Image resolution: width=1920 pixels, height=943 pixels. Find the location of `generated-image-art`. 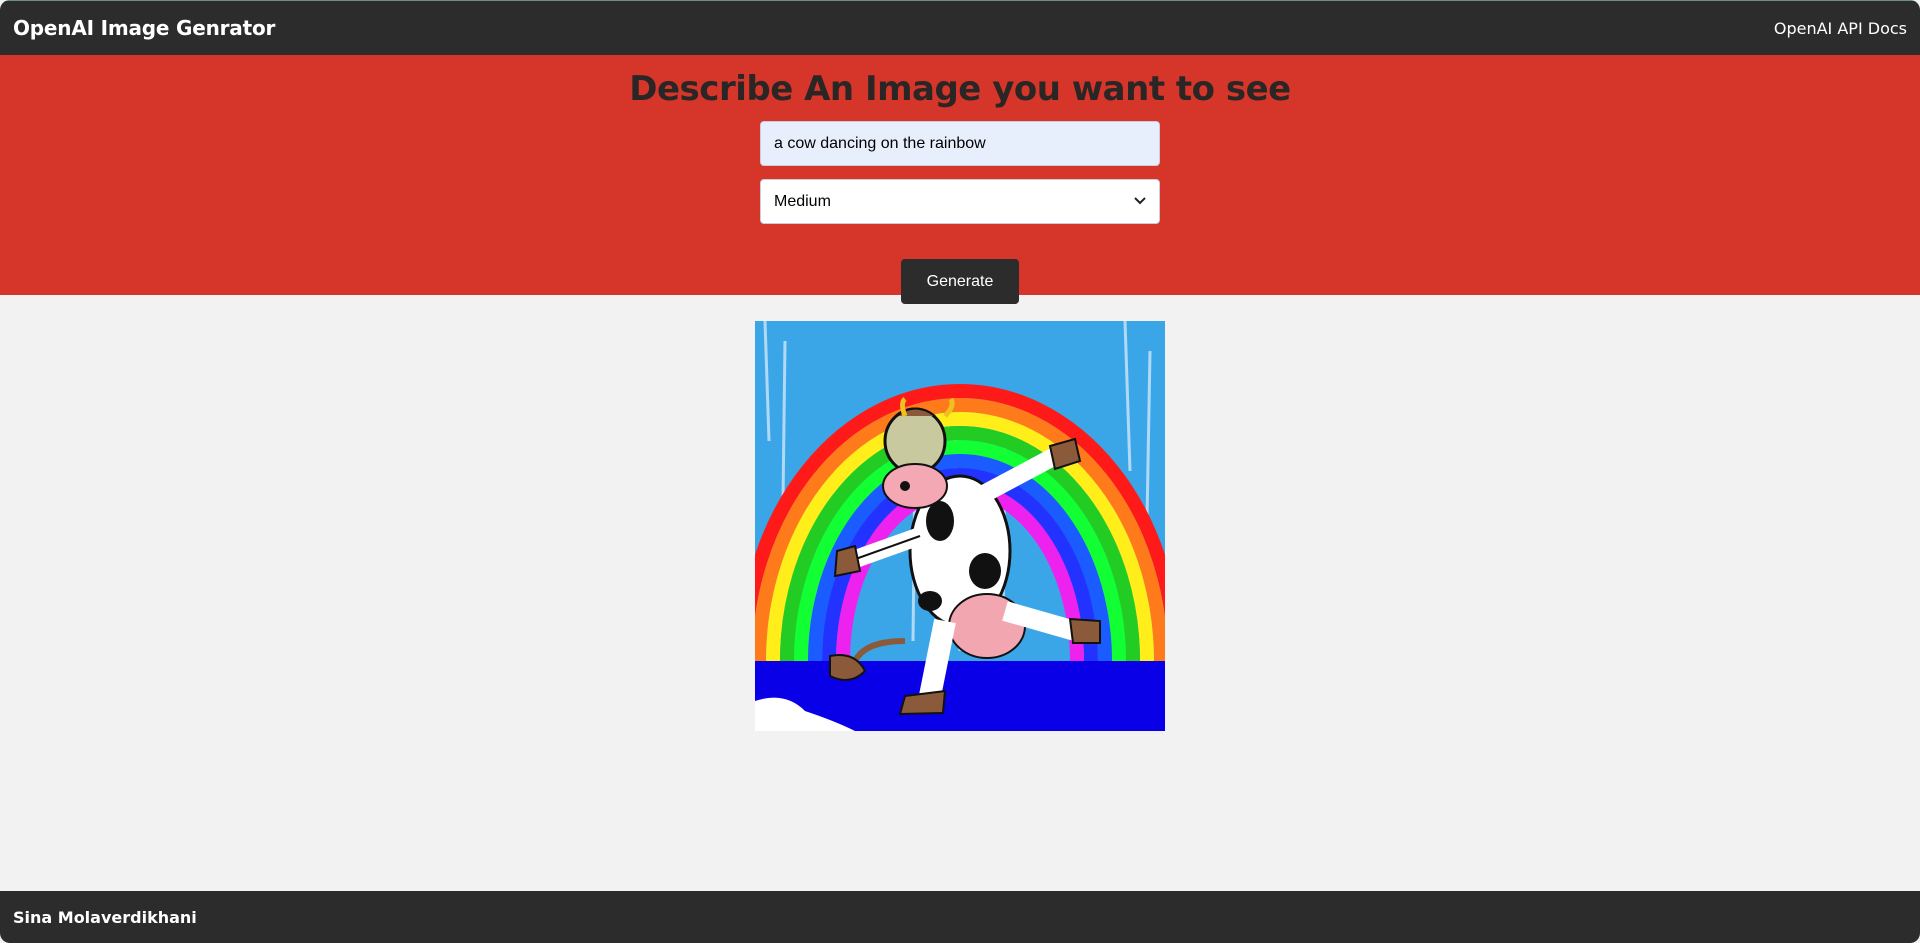

generated-image-art is located at coordinates (960, 526).